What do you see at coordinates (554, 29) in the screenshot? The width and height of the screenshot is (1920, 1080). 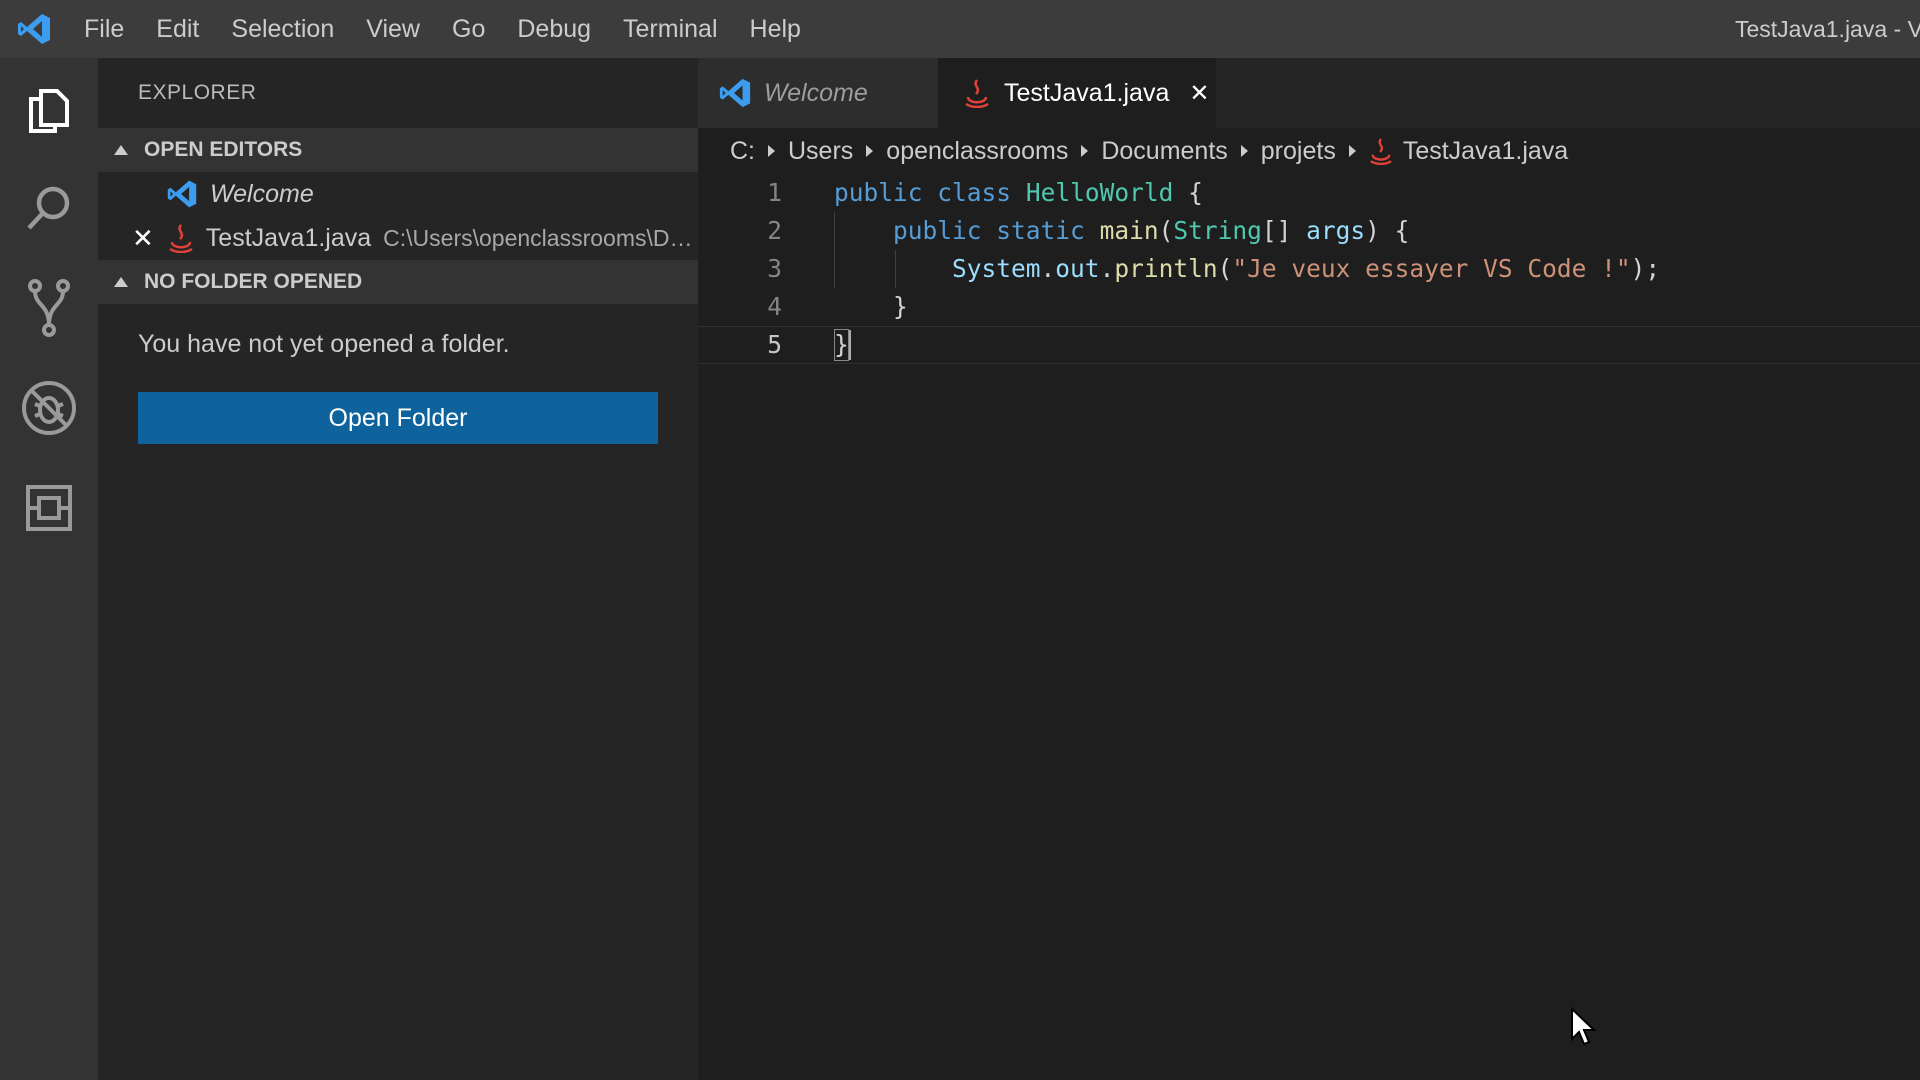 I see `menu-debug: Debug` at bounding box center [554, 29].